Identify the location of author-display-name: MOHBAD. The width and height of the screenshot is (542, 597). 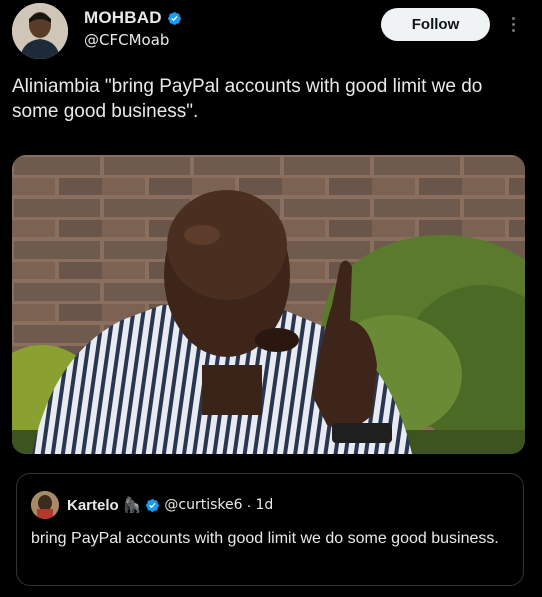
(123, 18).